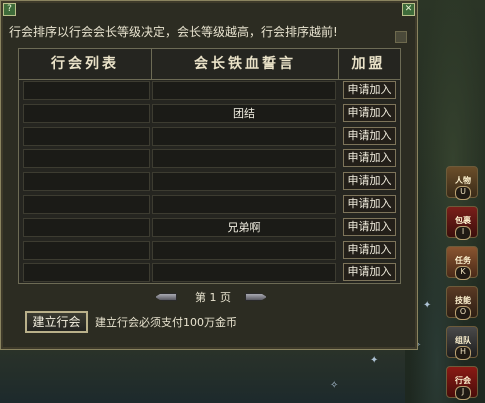 This screenshot has height=403, width=485. Describe the element at coordinates (463, 180) in the screenshot. I see `character-icon: 人物` at that location.